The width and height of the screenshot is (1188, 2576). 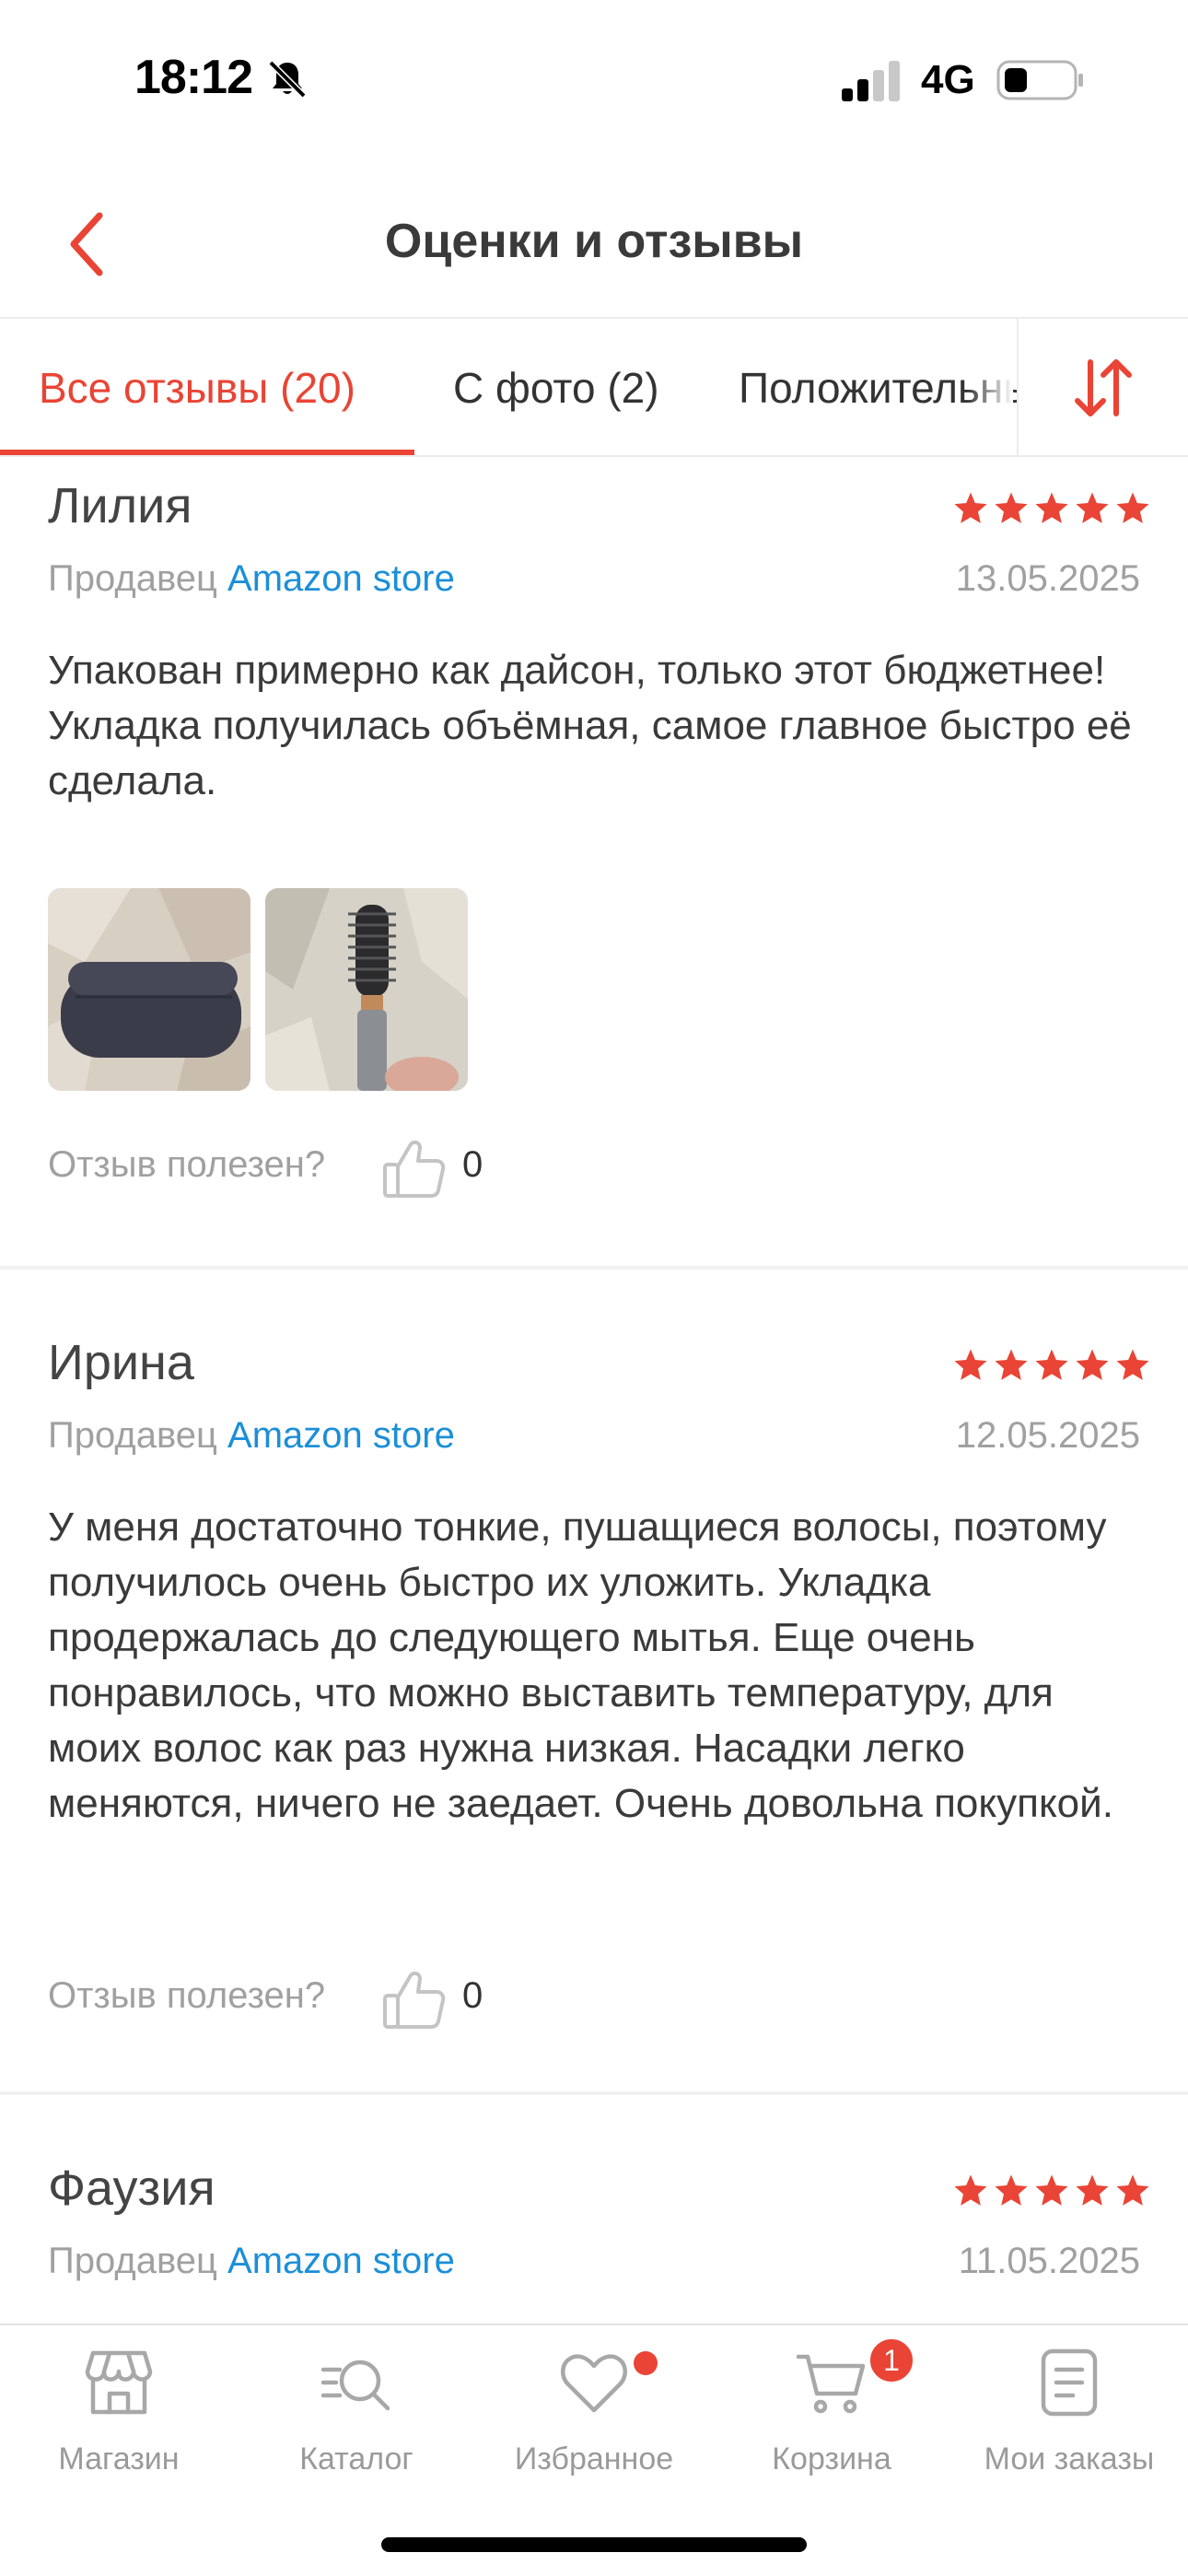 What do you see at coordinates (1047, 1435) in the screenshot?
I see `review-date: 12.05.2025` at bounding box center [1047, 1435].